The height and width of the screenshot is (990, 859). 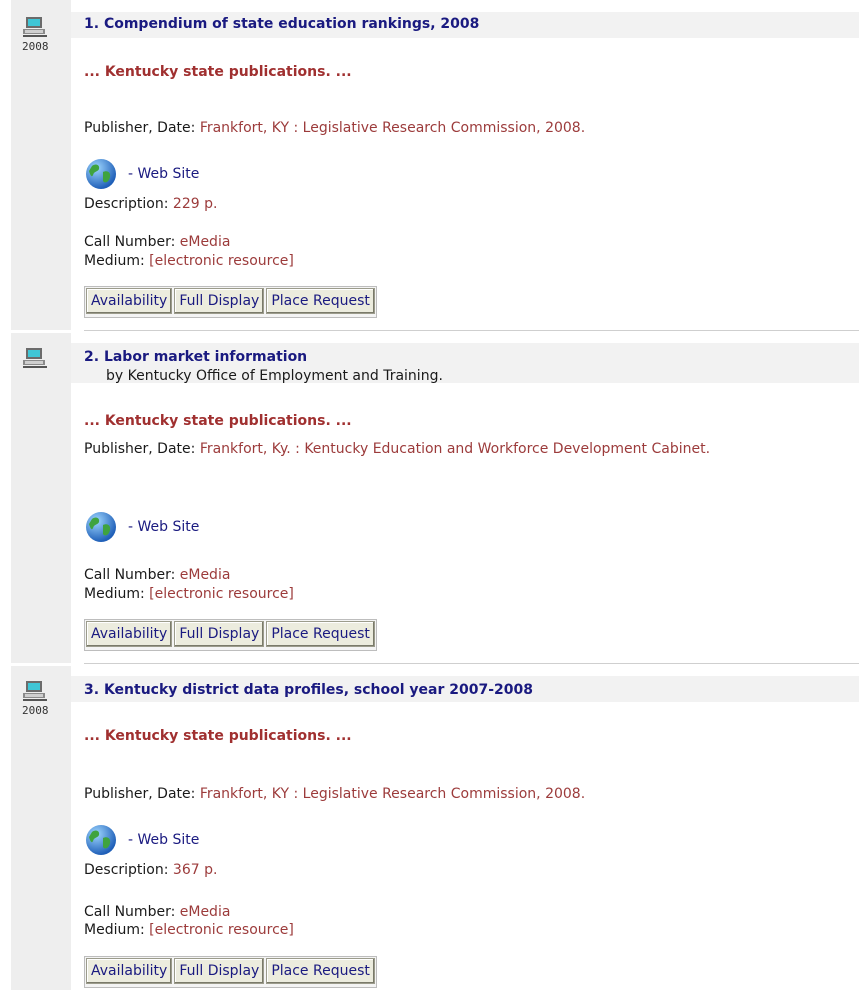 I want to click on description-line: Description: 367 p., so click(x=150, y=870).